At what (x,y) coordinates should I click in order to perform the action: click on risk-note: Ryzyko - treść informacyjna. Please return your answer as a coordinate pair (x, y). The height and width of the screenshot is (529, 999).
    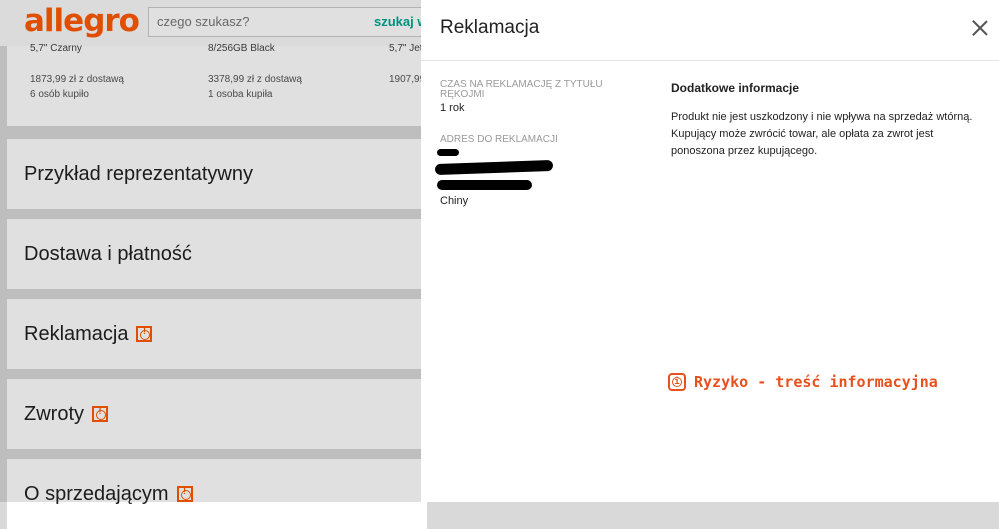
    Looking at the image, I should click on (803, 382).